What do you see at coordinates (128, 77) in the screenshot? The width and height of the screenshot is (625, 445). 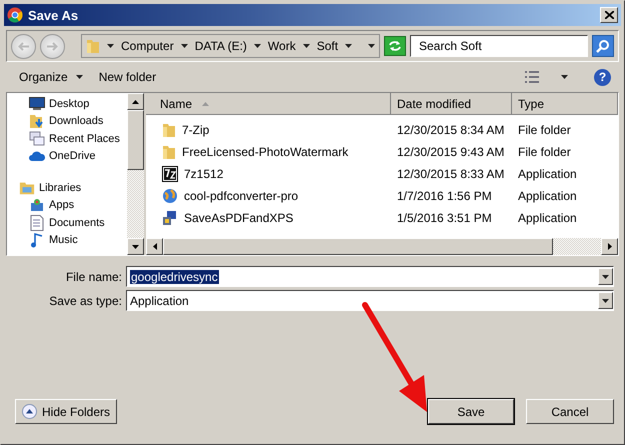 I see `new-folder-button: New folder` at bounding box center [128, 77].